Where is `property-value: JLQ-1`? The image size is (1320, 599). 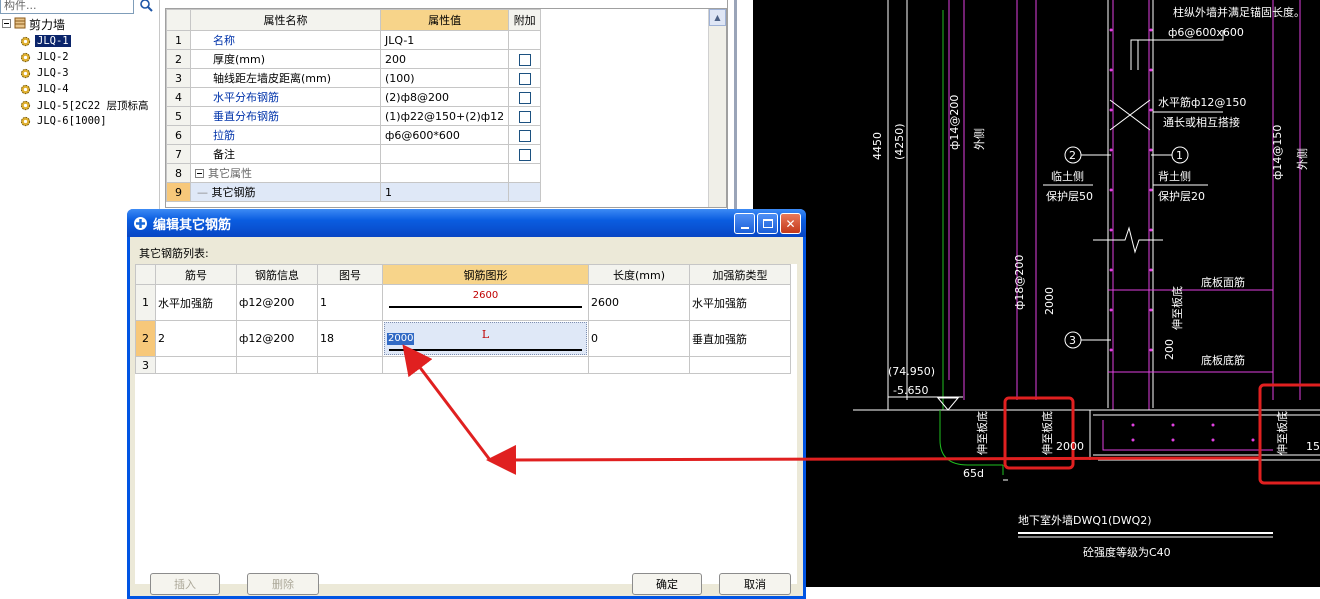
property-value: JLQ-1 is located at coordinates (444, 40).